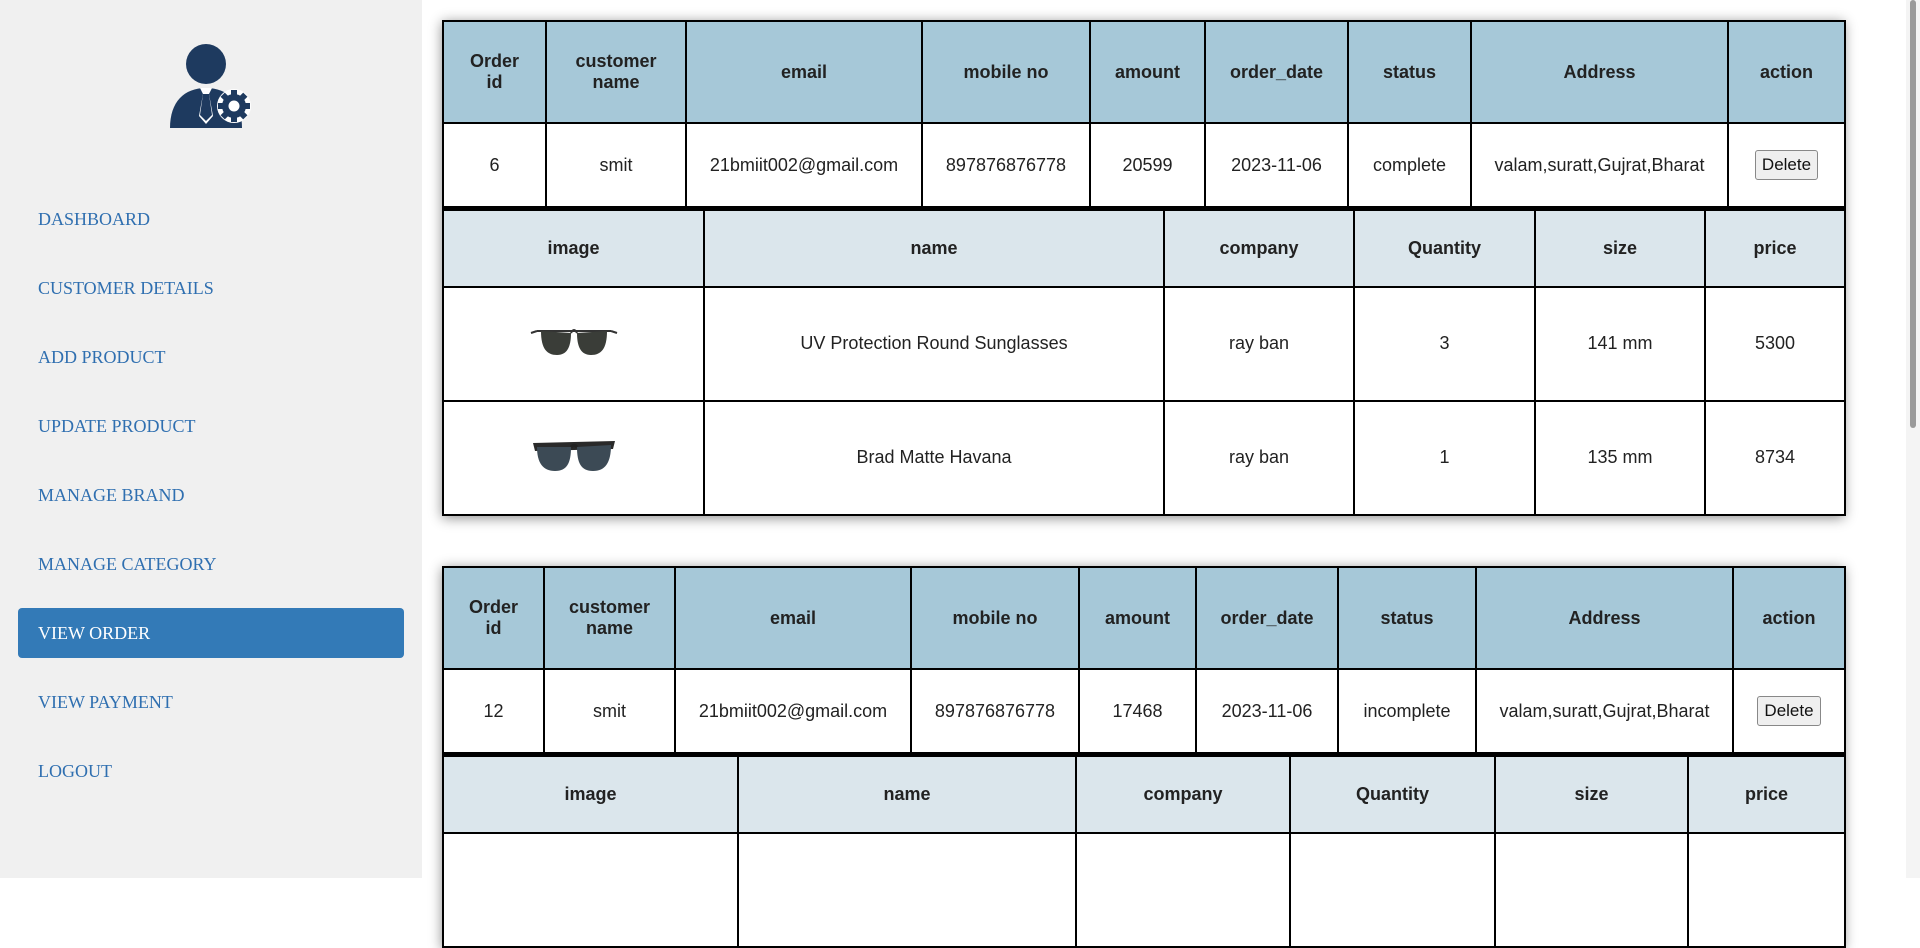 This screenshot has width=1920, height=948. Describe the element at coordinates (211, 426) in the screenshot. I see `sidebar-item-update-product: UPDATE PRODUCT` at that location.